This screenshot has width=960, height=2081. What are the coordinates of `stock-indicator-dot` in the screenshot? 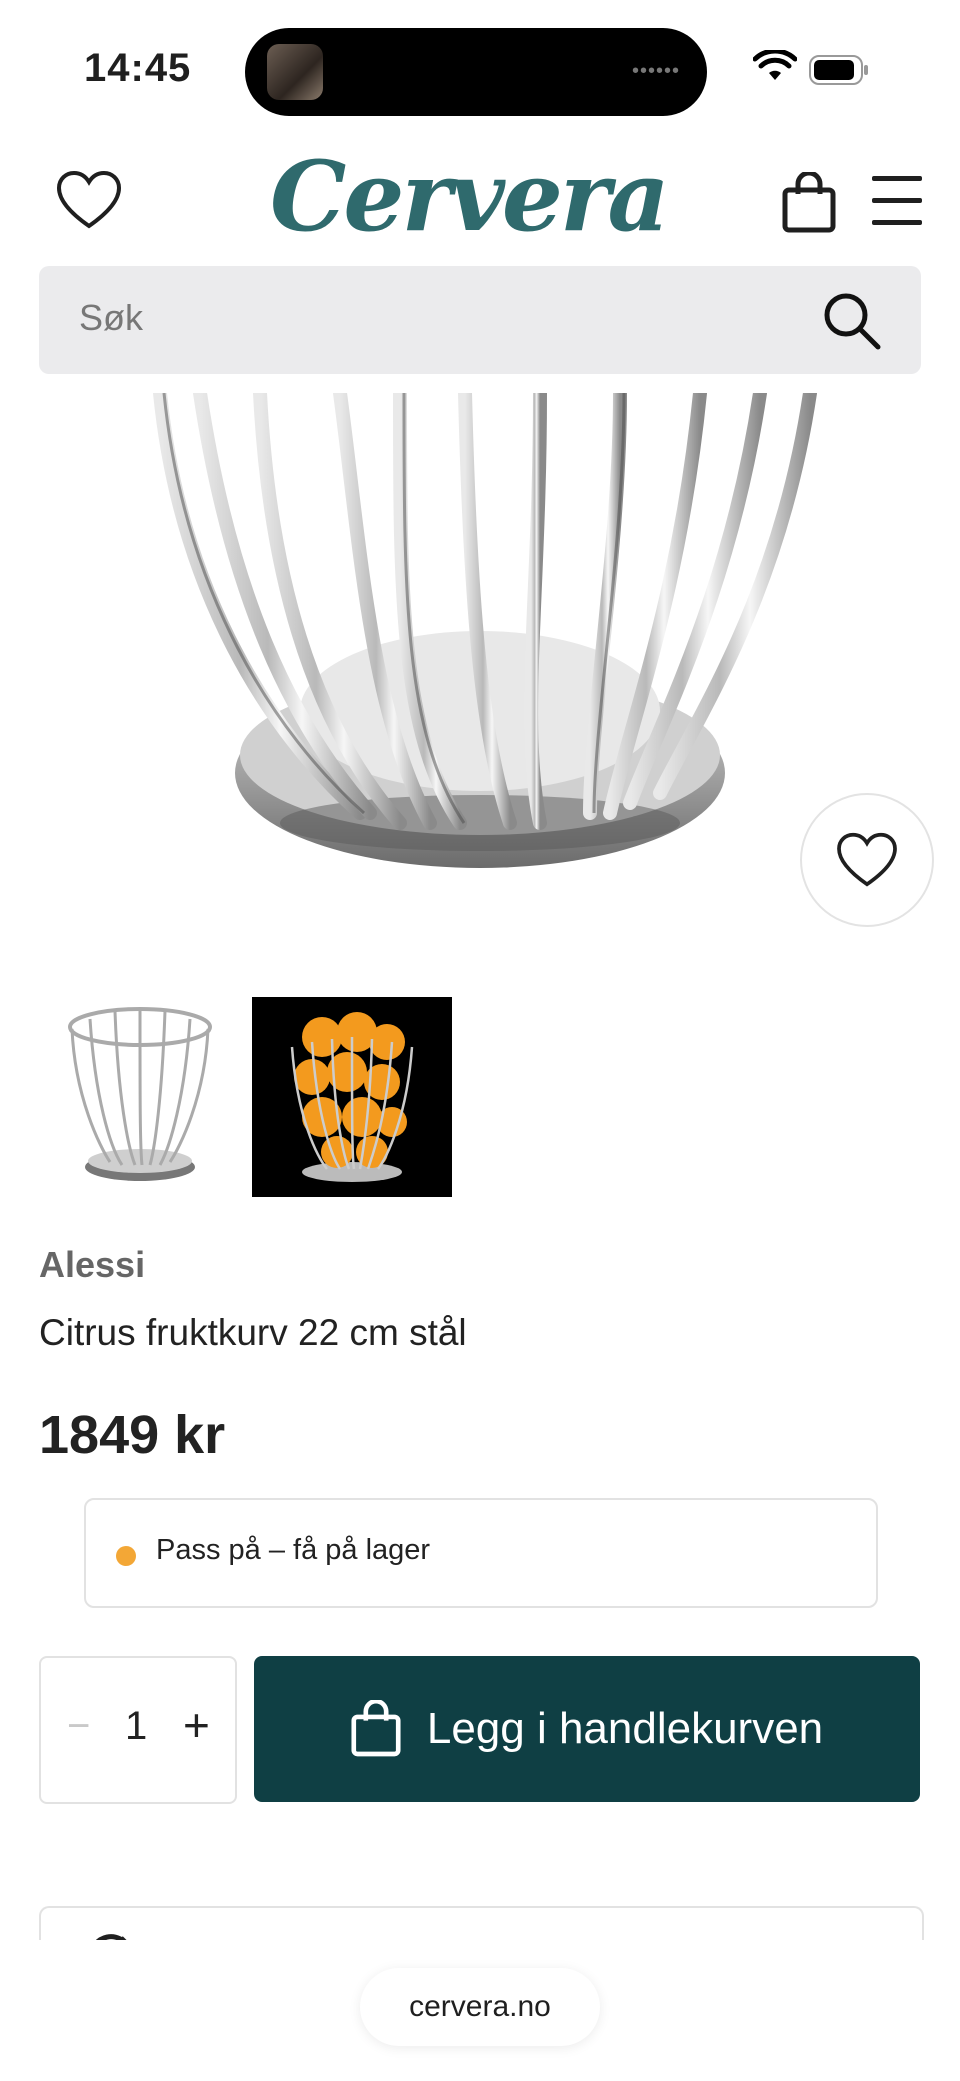 It's located at (126, 1556).